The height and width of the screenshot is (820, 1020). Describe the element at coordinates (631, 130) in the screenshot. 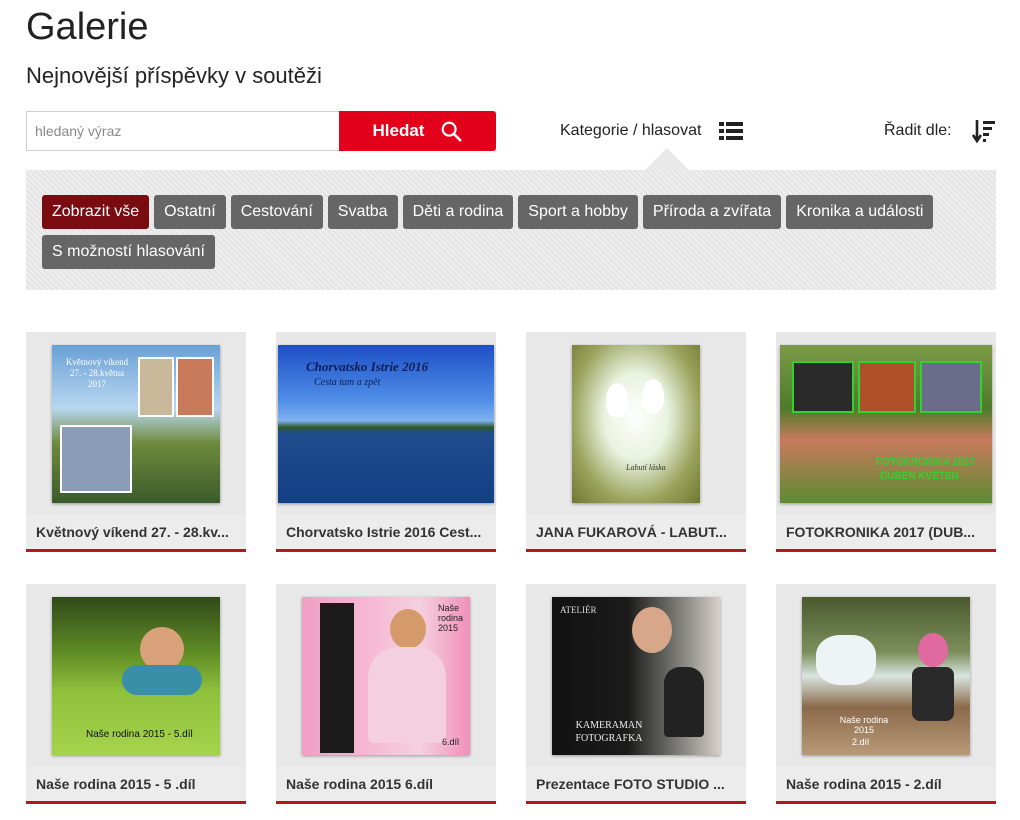

I see `category-vote-label: Kategorie / hlasovat` at that location.